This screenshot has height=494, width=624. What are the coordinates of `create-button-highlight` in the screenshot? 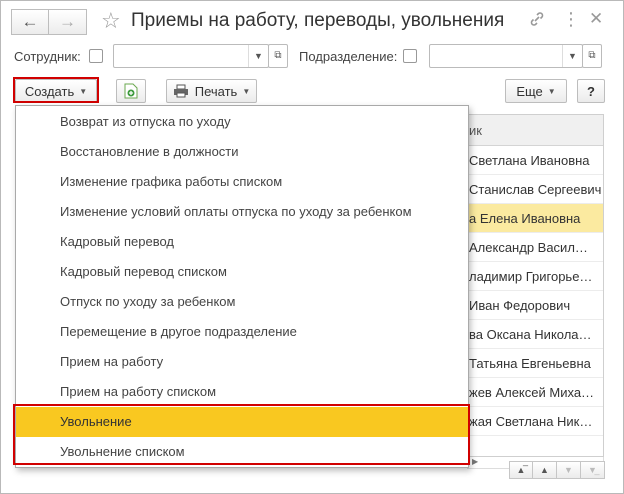 It's located at (56, 90).